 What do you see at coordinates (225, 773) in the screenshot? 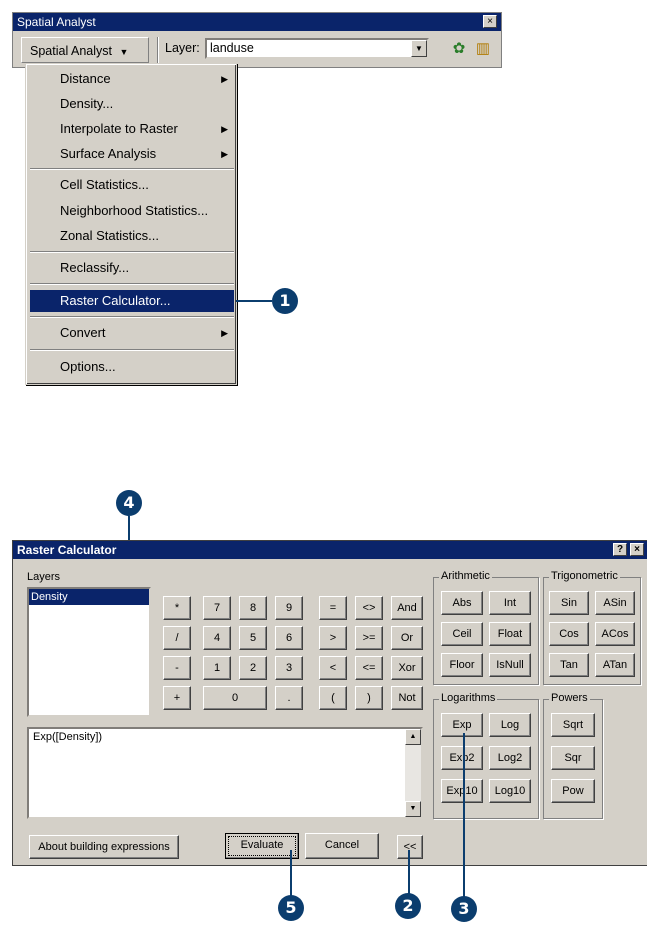
I see `expression-textarea: Exp([Density]) ▲ ▼` at bounding box center [225, 773].